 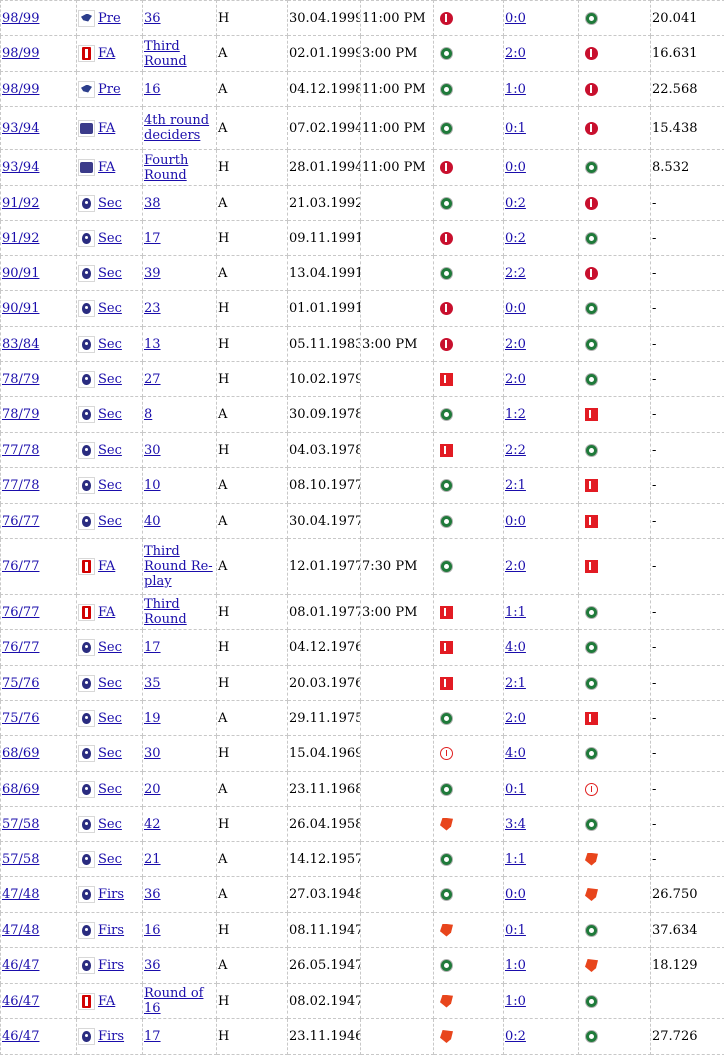 I want to click on competition-link: Pre, so click(x=109, y=89).